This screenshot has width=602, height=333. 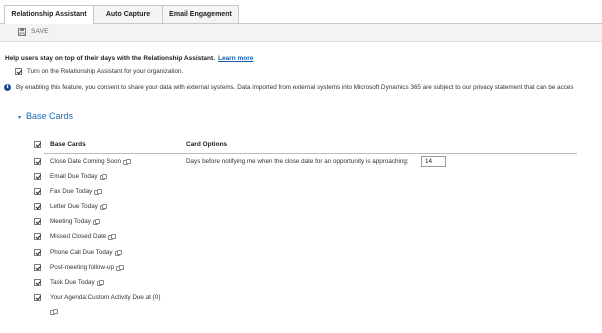 I want to click on column-header-card-options: Card Options, so click(x=207, y=144).